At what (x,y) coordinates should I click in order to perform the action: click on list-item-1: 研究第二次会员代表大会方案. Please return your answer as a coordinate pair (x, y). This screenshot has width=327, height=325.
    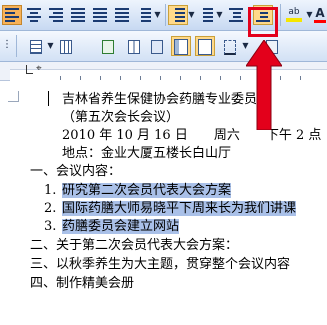
    Looking at the image, I should click on (147, 190).